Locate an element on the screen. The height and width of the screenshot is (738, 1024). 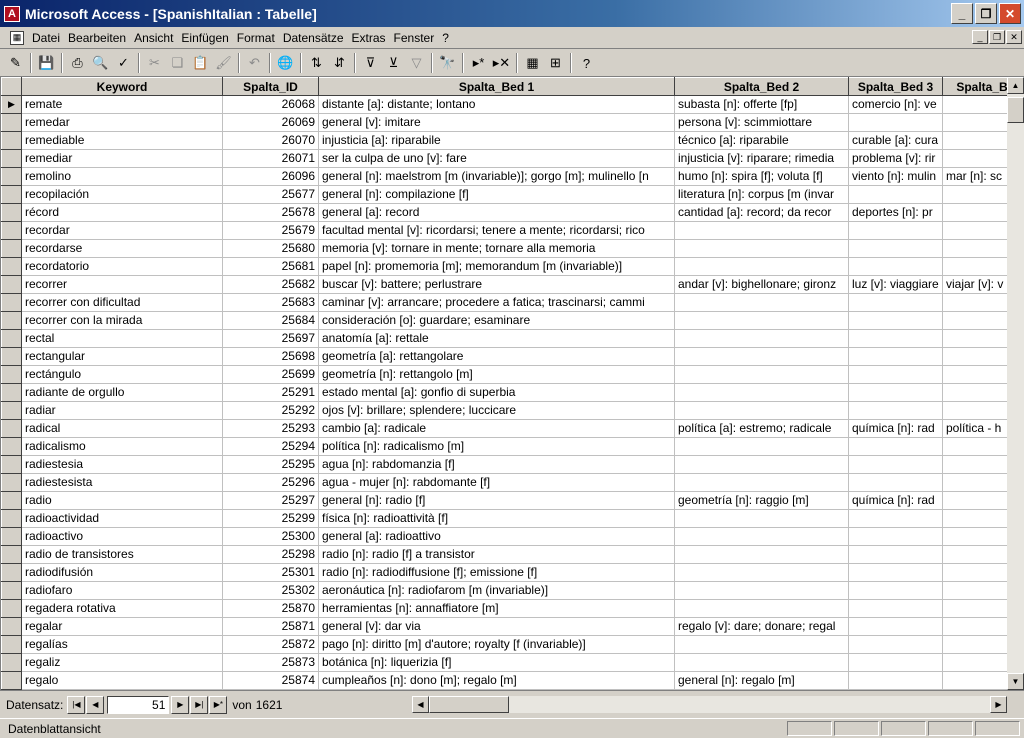
cell-bed1: general [n]: radio [f] is located at coordinates (496, 500).